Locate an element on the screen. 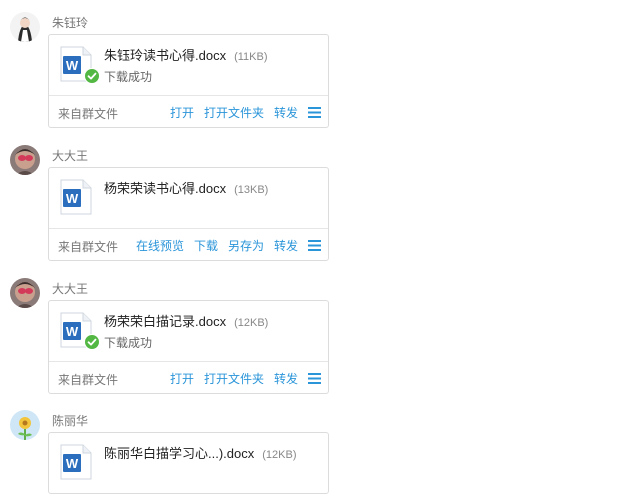  sender-name: 陈丽华 is located at coordinates (70, 421).